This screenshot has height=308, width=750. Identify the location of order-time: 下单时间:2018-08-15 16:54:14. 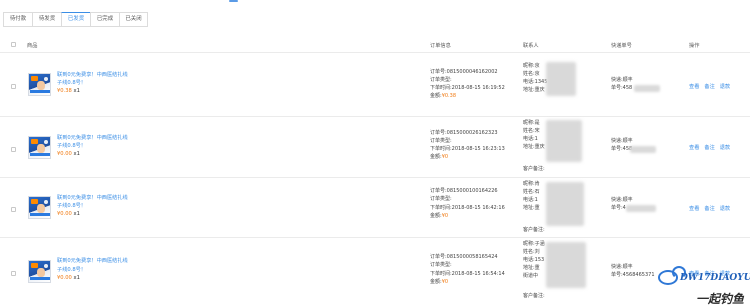
(467, 274).